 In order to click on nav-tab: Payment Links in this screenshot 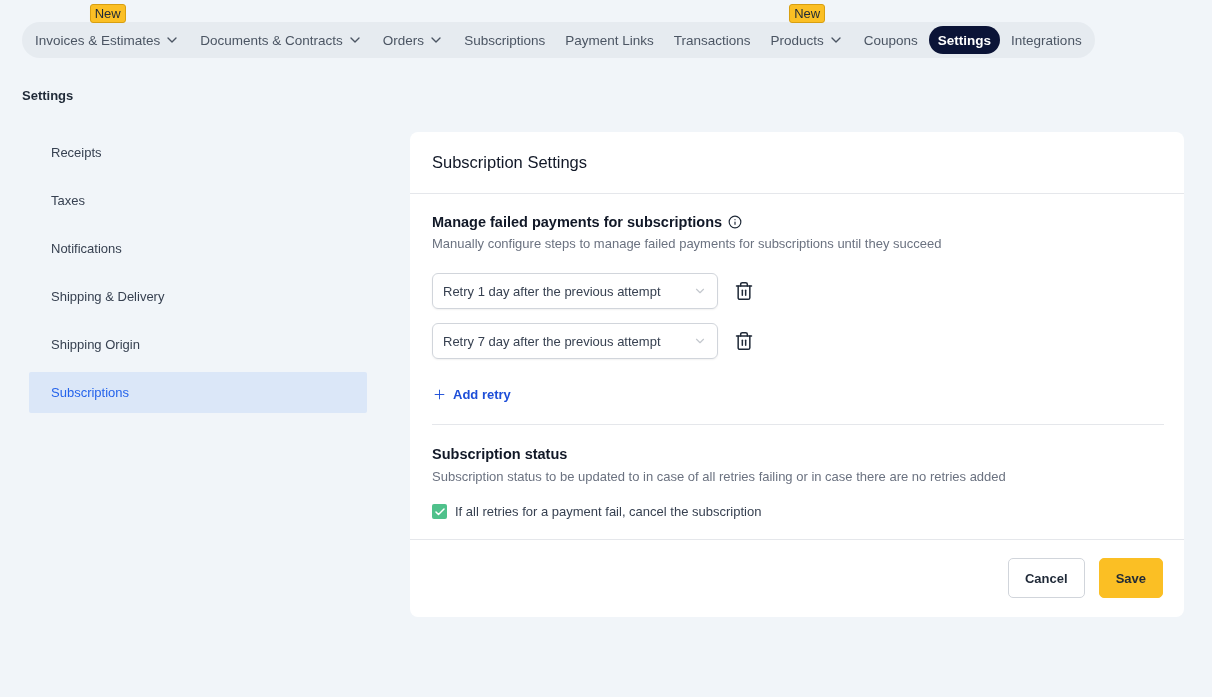, I will do `click(609, 40)`.